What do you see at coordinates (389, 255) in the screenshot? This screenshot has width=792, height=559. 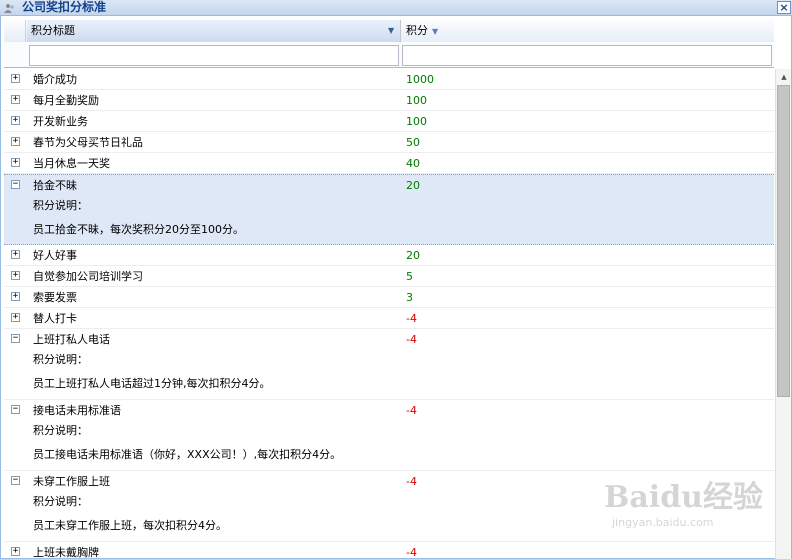 I see `table-row: + 好人好事 20` at bounding box center [389, 255].